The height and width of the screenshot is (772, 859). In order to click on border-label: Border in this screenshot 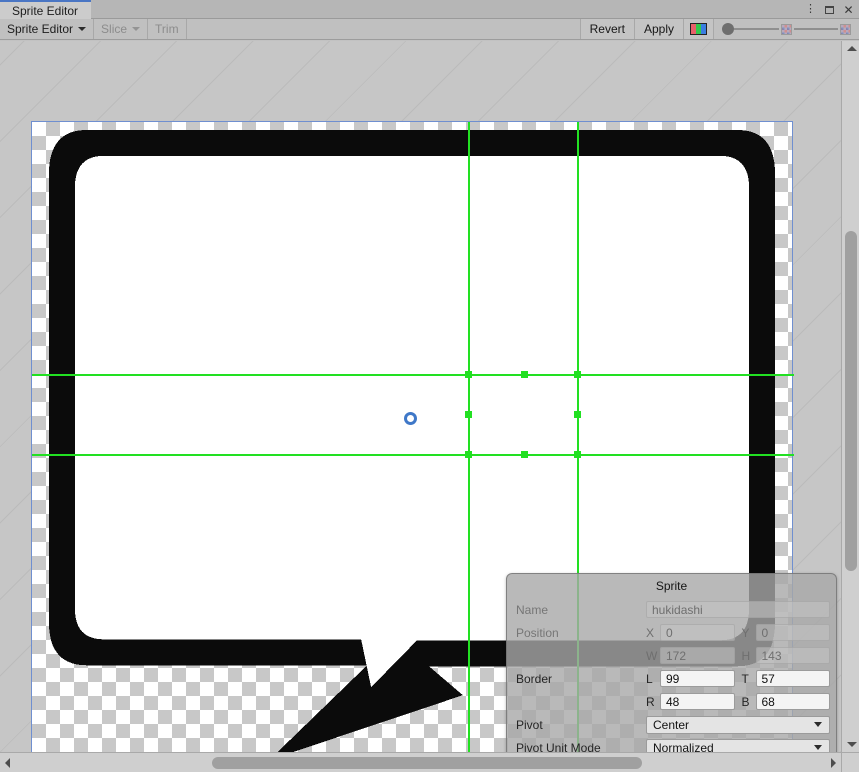, I will do `click(534, 678)`.